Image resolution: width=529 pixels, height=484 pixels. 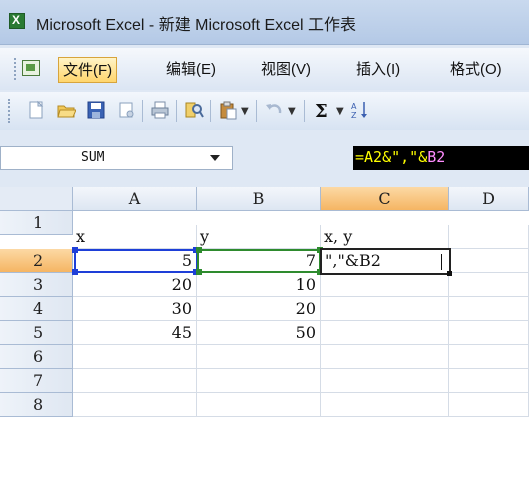 What do you see at coordinates (75, 272) in the screenshot?
I see `ref-handle-a2-bl` at bounding box center [75, 272].